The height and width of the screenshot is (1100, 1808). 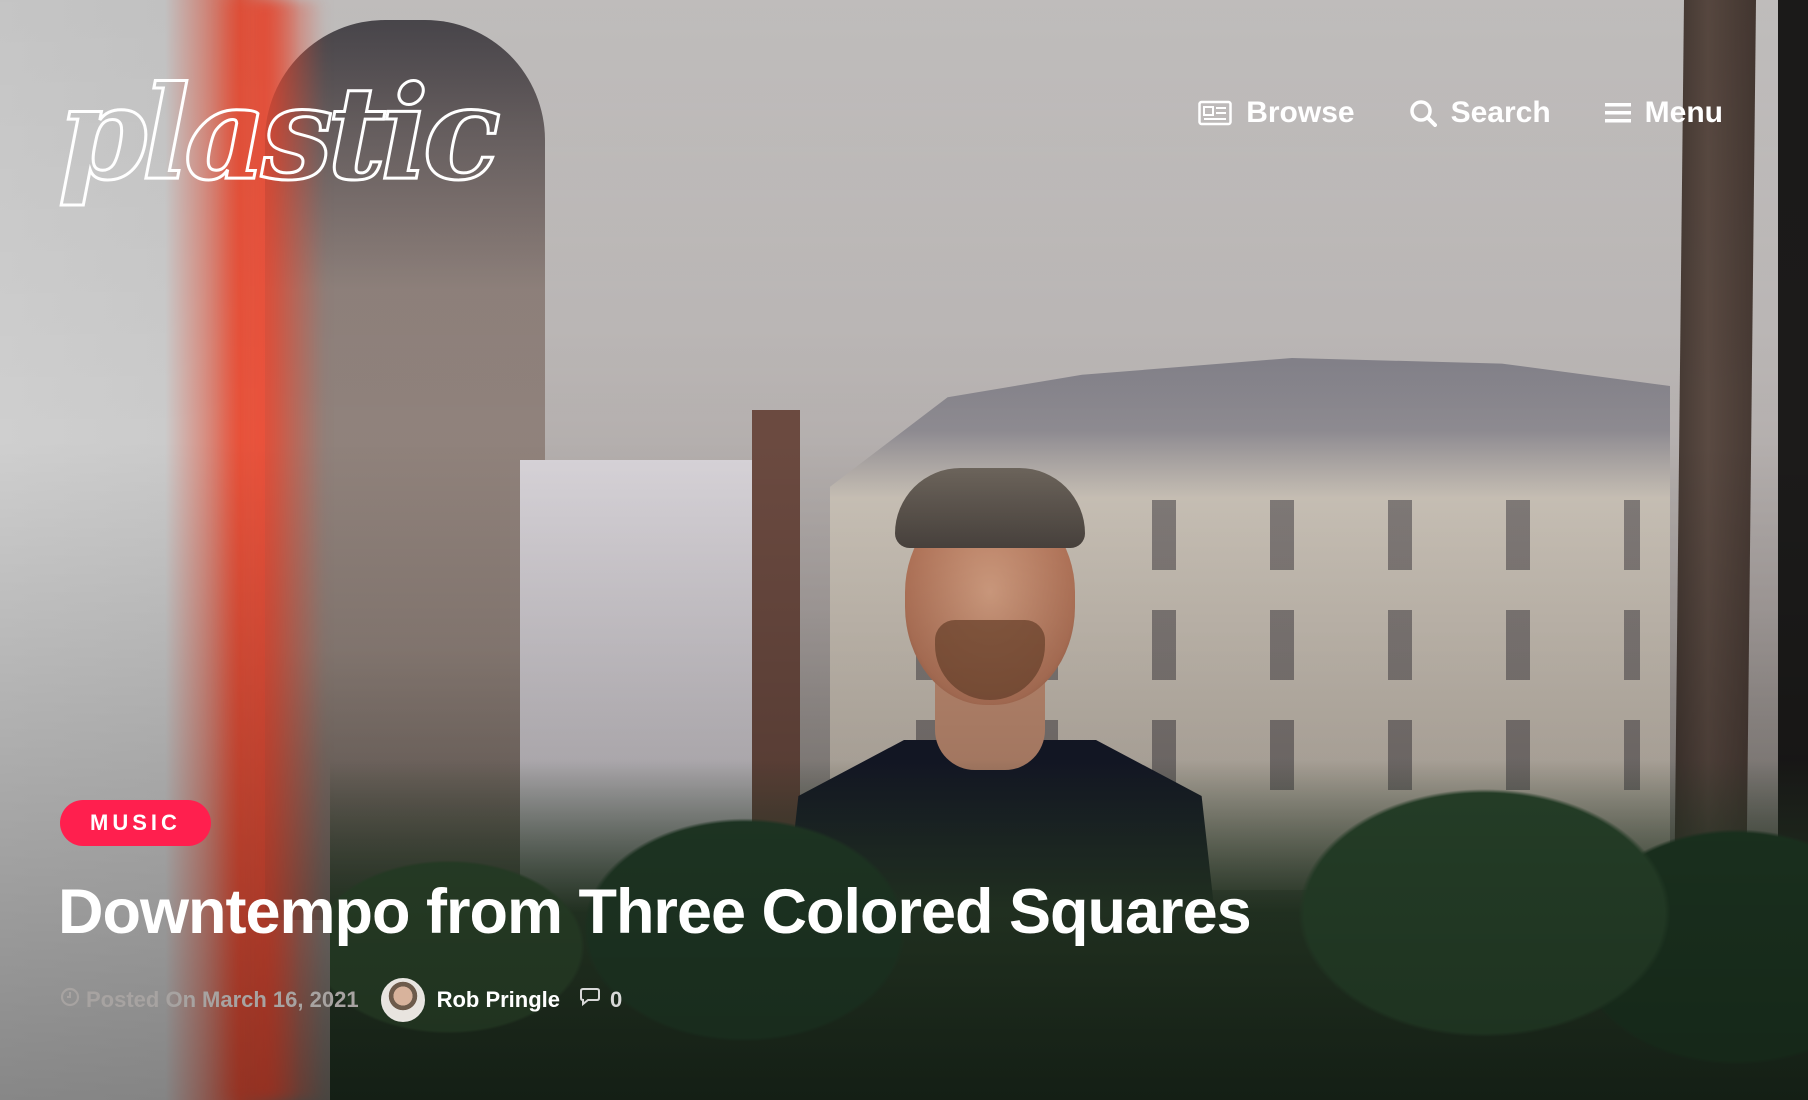 What do you see at coordinates (1617, 113) in the screenshot?
I see `hamburger-menu-icon` at bounding box center [1617, 113].